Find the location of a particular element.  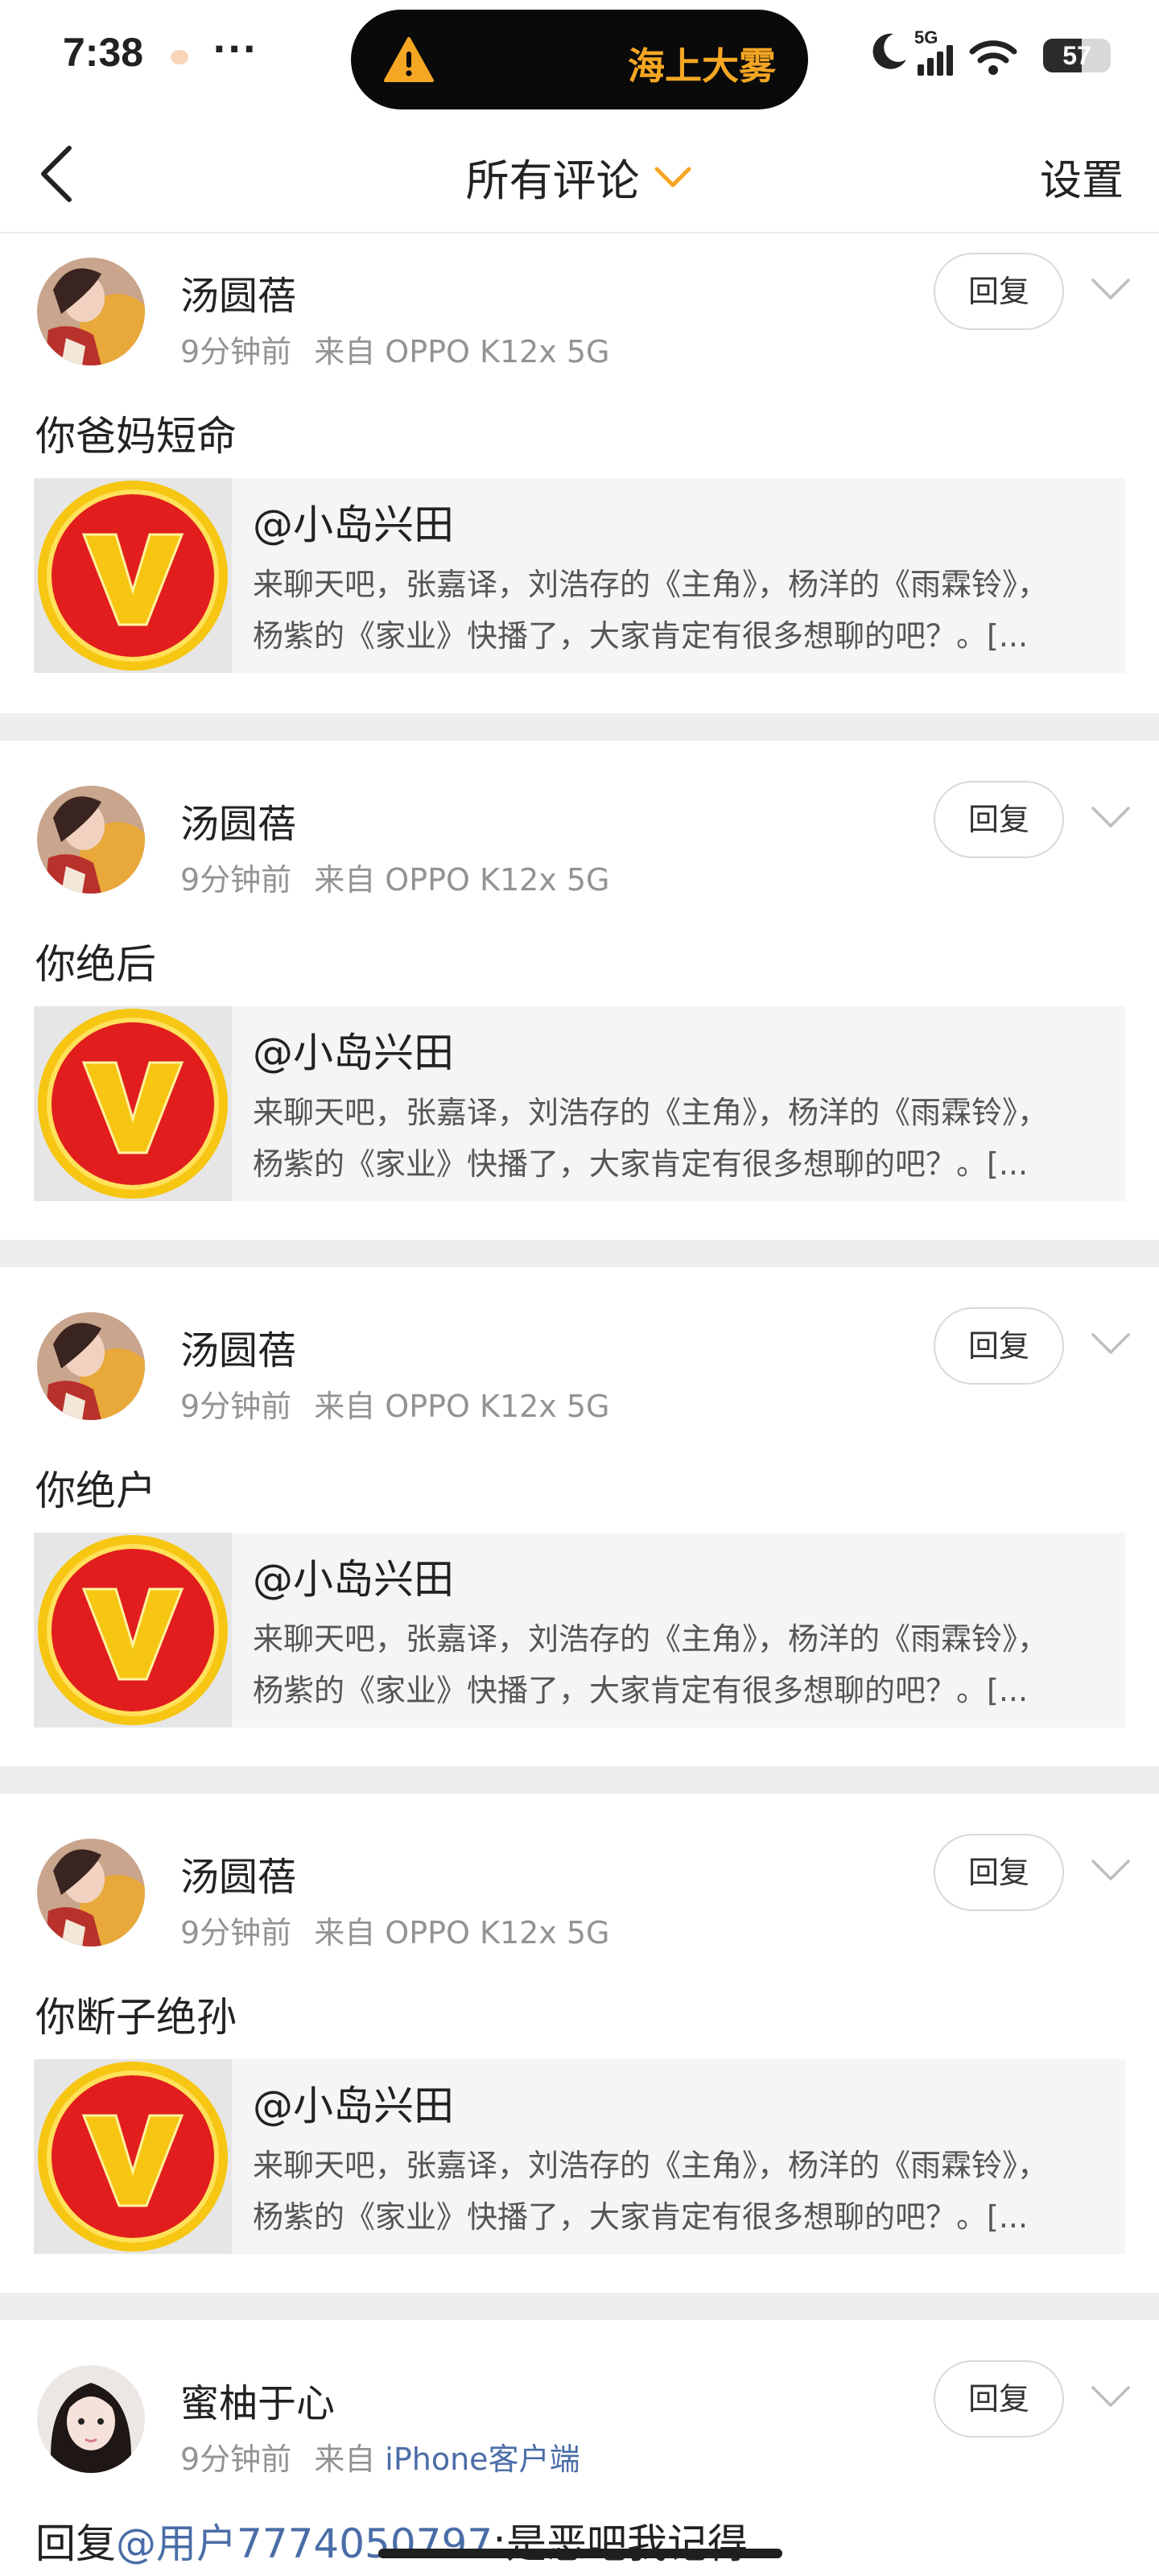

battery-indicator: 57 is located at coordinates (1077, 55).